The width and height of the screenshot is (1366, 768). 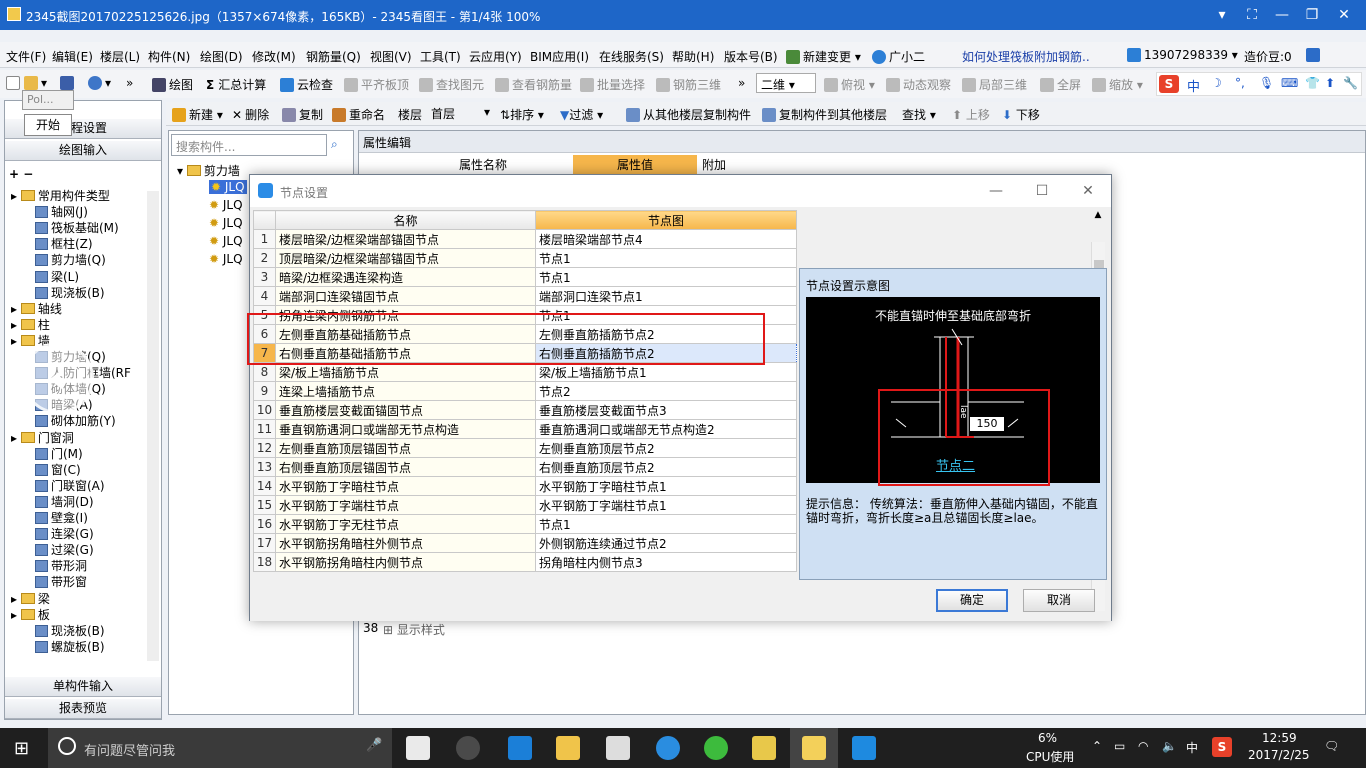 I want to click on sogou-icon: S, so click(x=1169, y=84).